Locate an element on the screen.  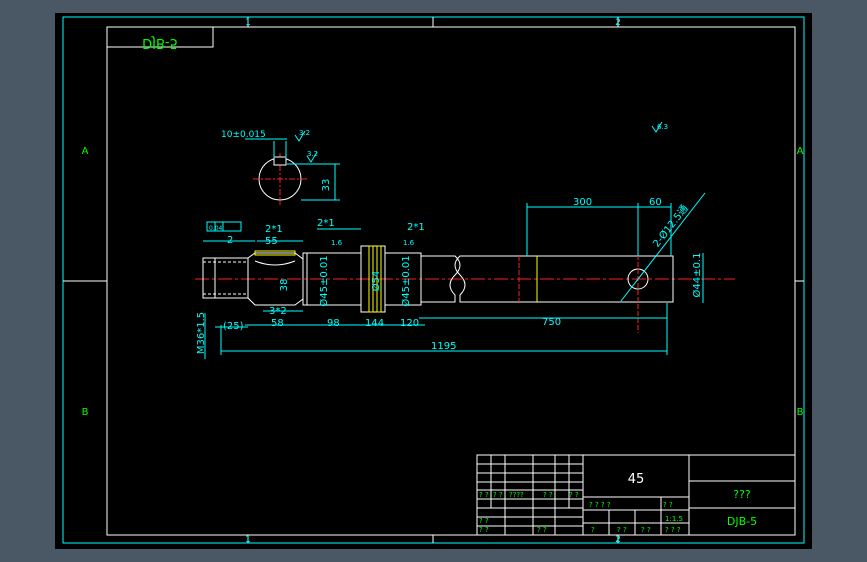
dim-len-55: 55 is located at coordinates (271, 241).